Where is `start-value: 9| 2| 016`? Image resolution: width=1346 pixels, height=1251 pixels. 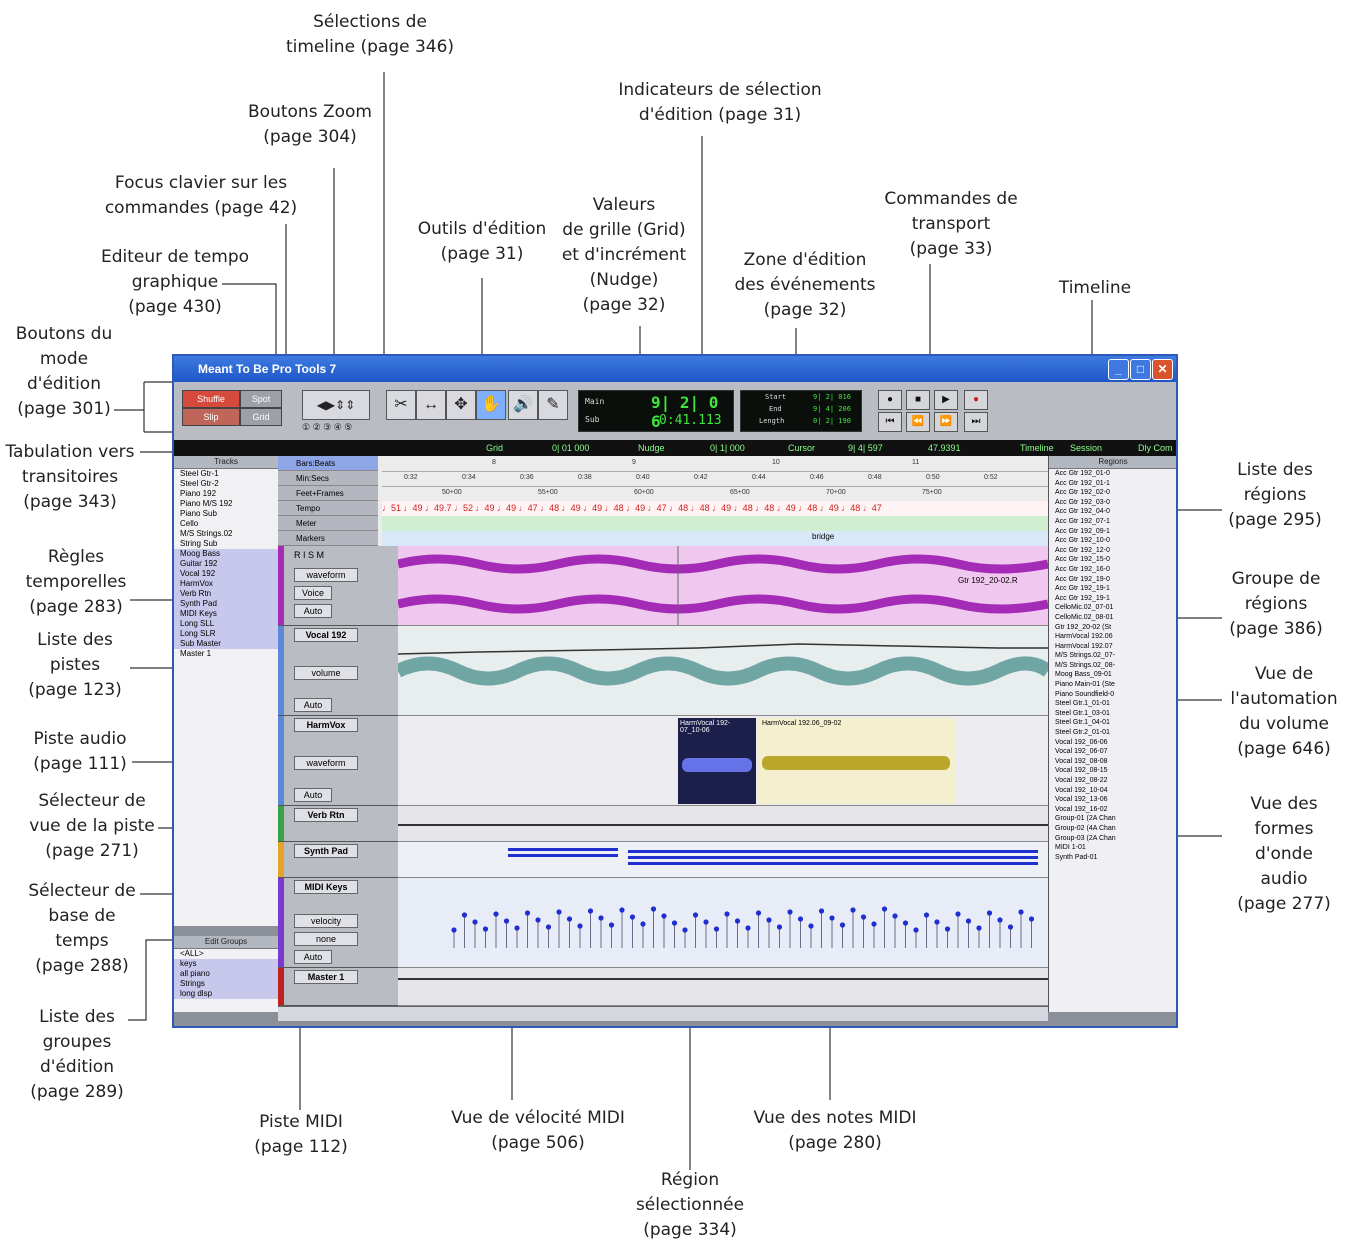 start-value: 9| 2| 016 is located at coordinates (832, 397).